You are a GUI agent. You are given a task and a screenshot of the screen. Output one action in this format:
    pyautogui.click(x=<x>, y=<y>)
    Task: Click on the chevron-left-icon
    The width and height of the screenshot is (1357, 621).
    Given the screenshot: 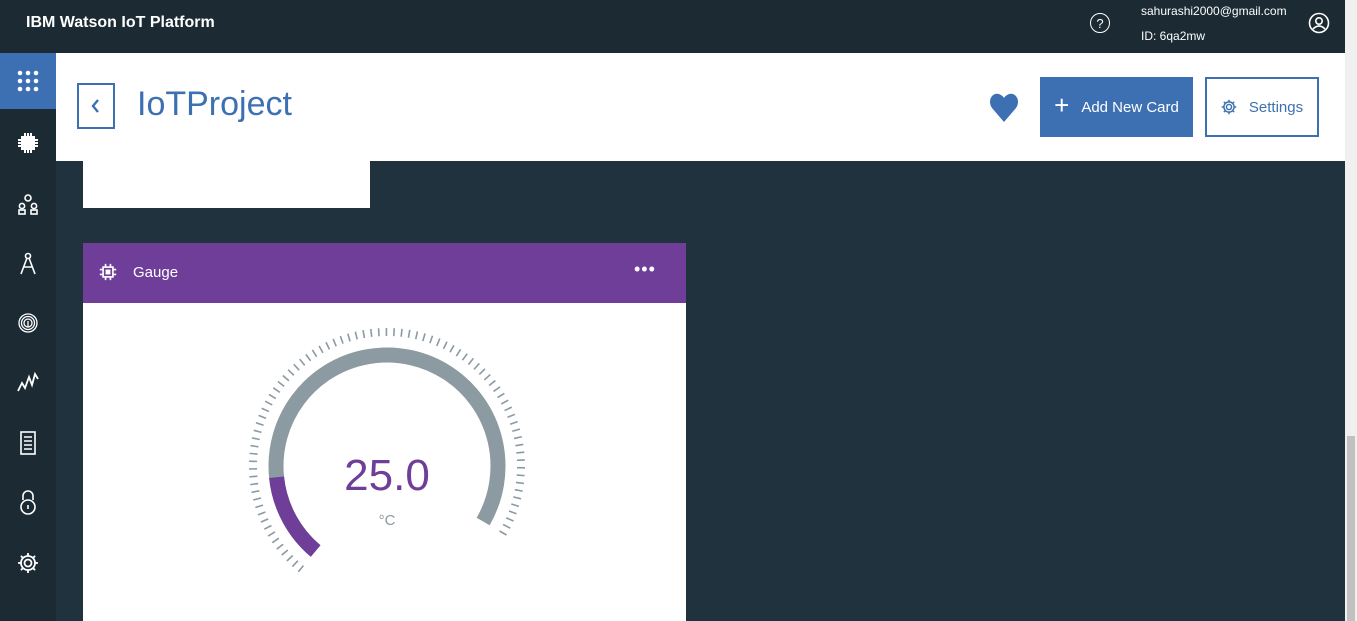 What is the action you would take?
    pyautogui.click(x=95, y=106)
    